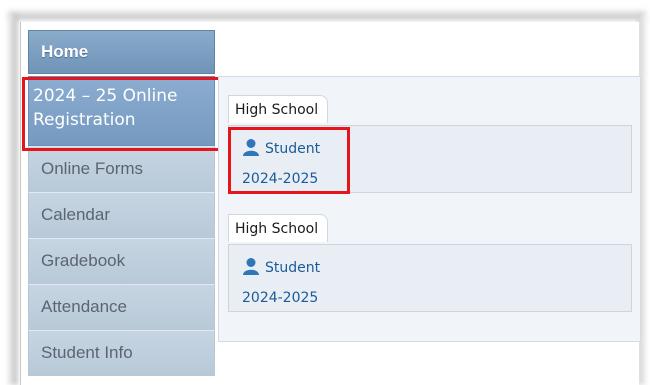 The image size is (650, 385). What do you see at coordinates (75, 214) in the screenshot?
I see `sidebar-item-label: Calendar` at bounding box center [75, 214].